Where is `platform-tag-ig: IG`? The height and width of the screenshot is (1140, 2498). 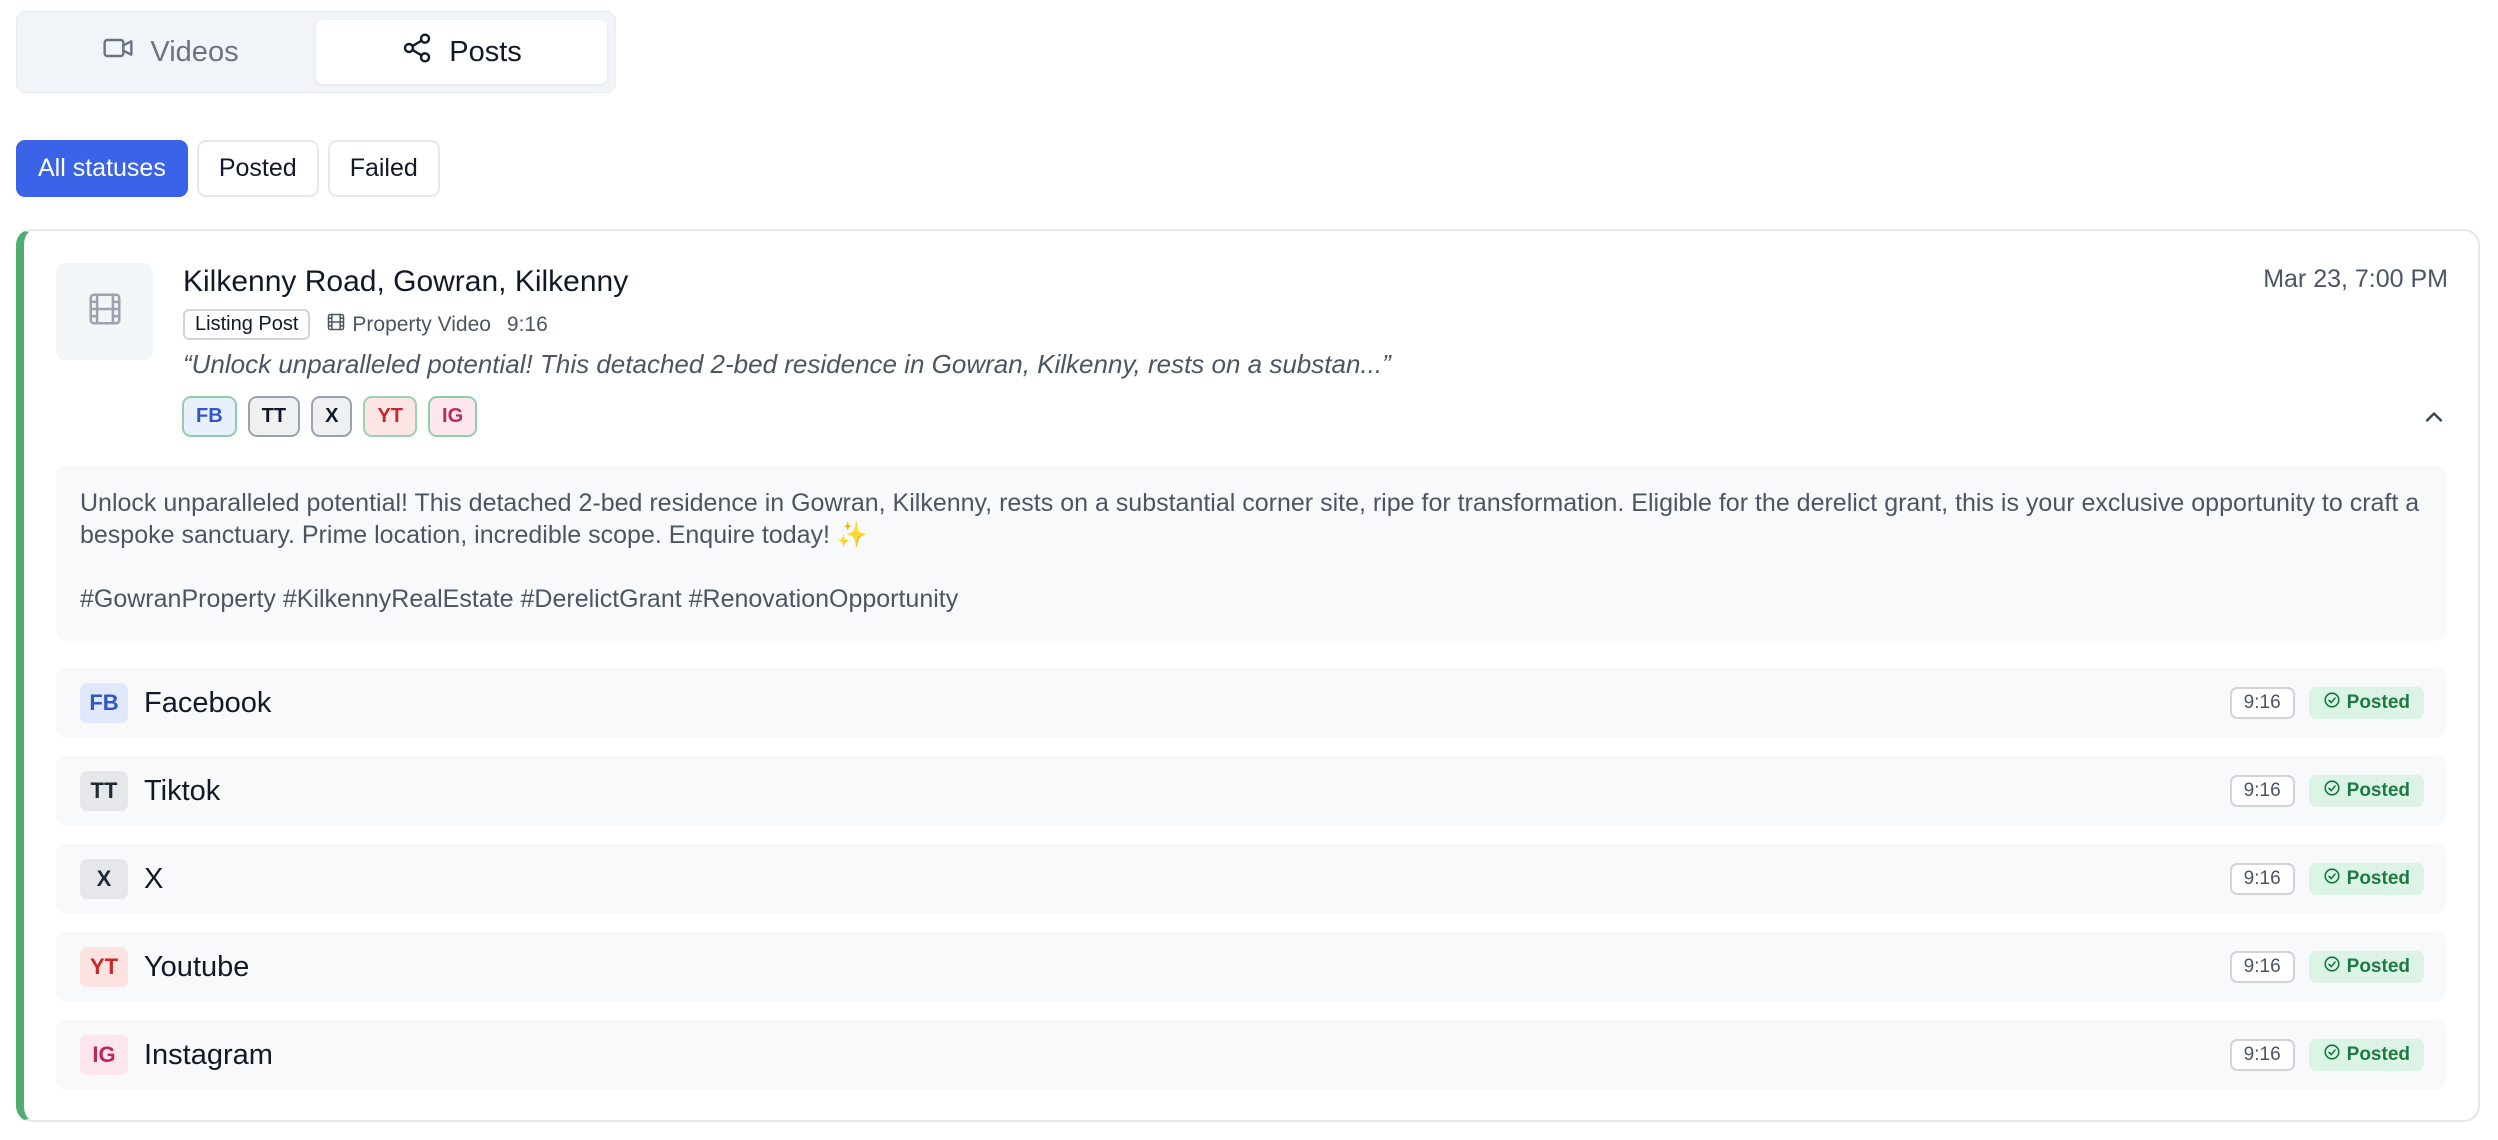
platform-tag-ig: IG is located at coordinates (453, 416).